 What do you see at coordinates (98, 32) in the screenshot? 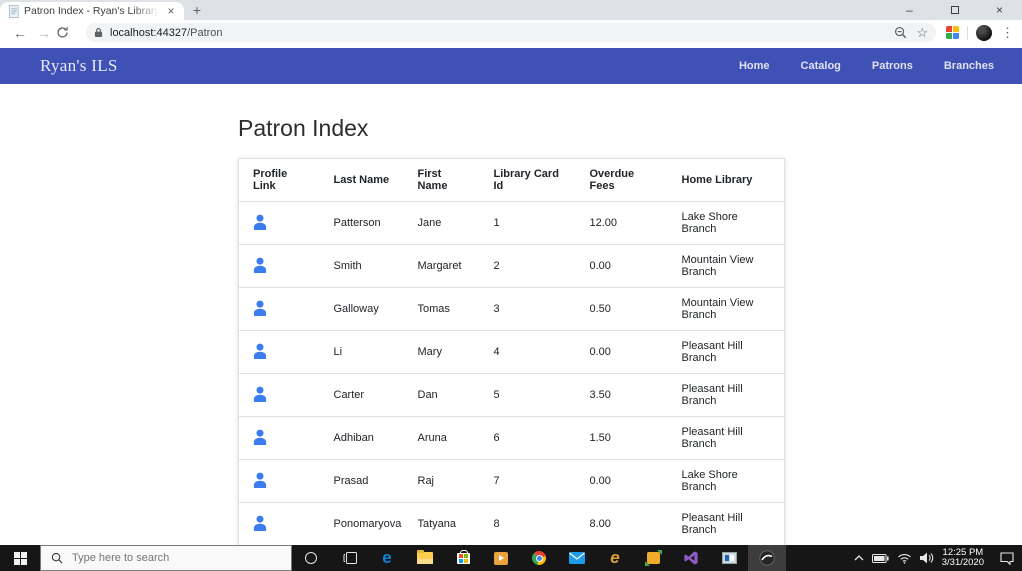
I see `lock-icon` at bounding box center [98, 32].